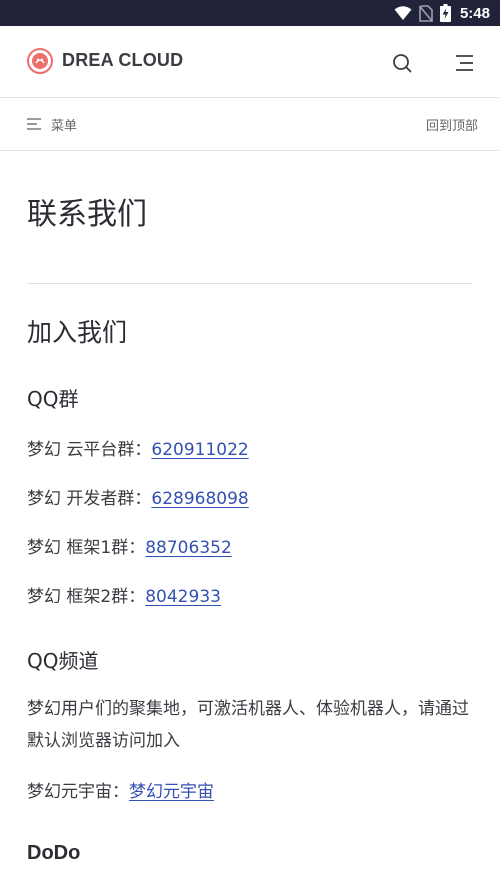 Image resolution: width=500 pixels, height=888 pixels. Describe the element at coordinates (183, 597) in the screenshot. I see `qq-group-link: 8042933` at that location.